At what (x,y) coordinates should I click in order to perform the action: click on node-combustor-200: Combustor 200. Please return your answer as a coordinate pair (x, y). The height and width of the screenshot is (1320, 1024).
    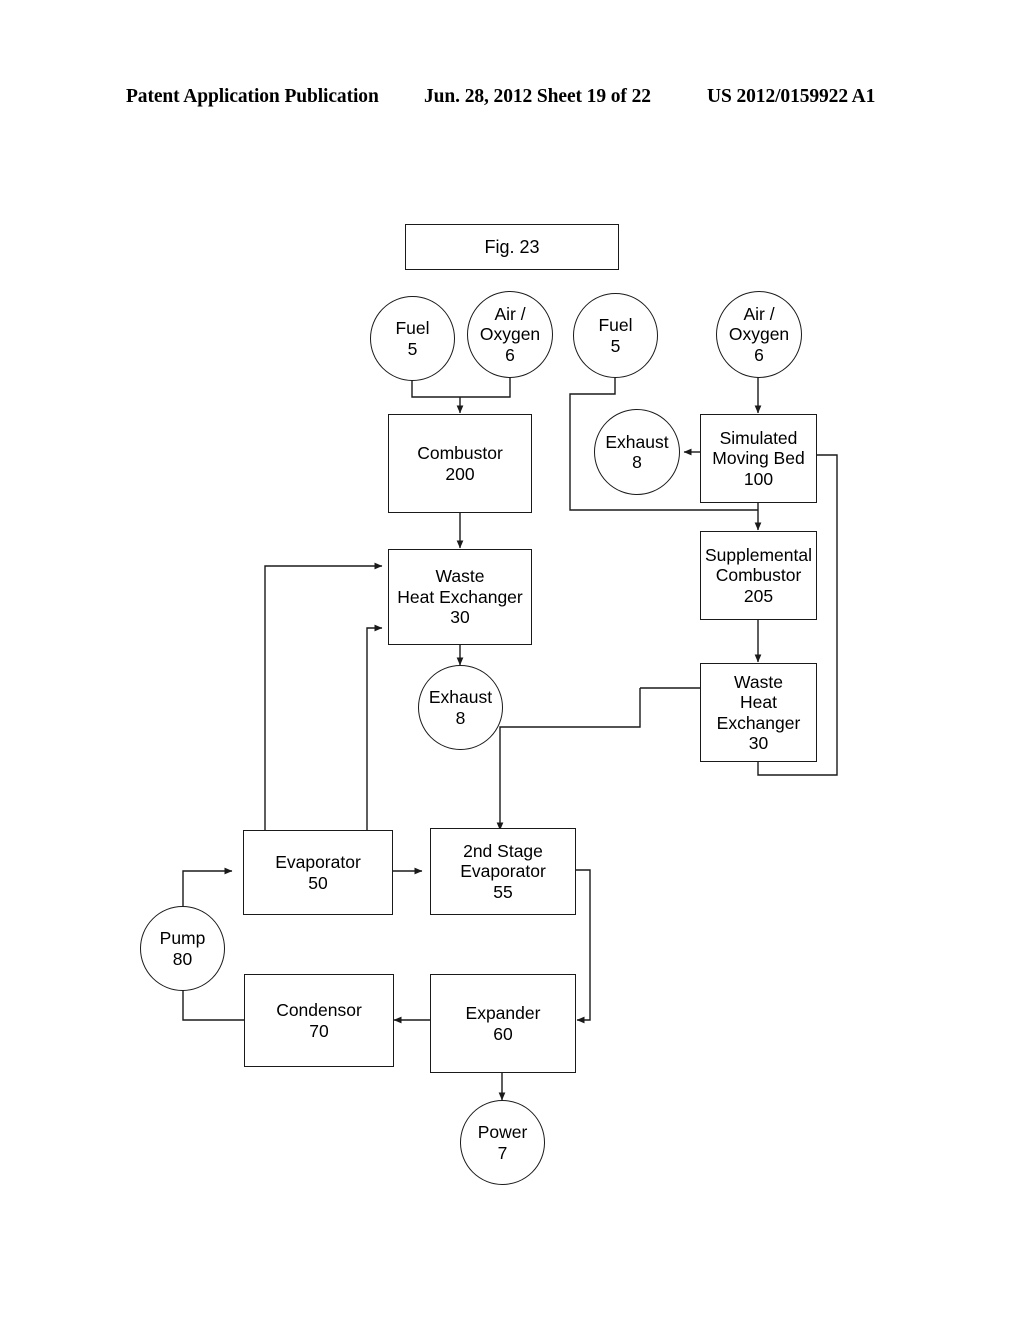
    Looking at the image, I should click on (460, 463).